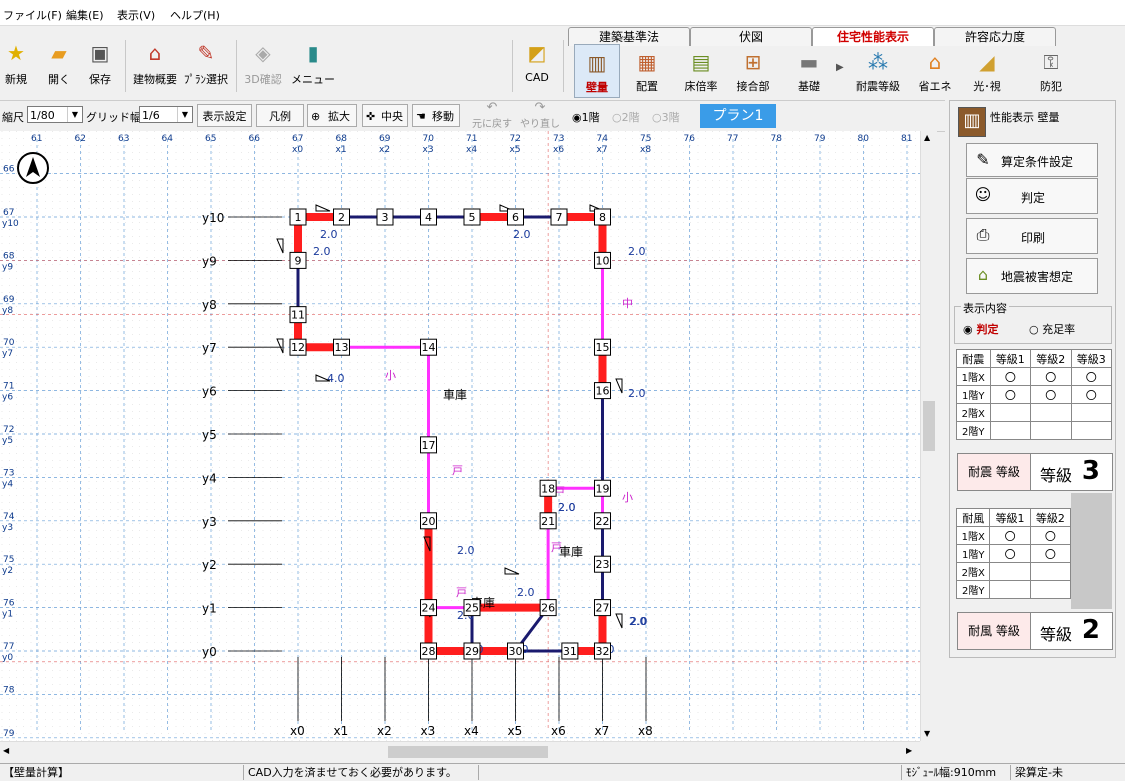 The width and height of the screenshot is (1125, 781). What do you see at coordinates (85, 15) in the screenshot?
I see `menu-edit: 編集(E)` at bounding box center [85, 15].